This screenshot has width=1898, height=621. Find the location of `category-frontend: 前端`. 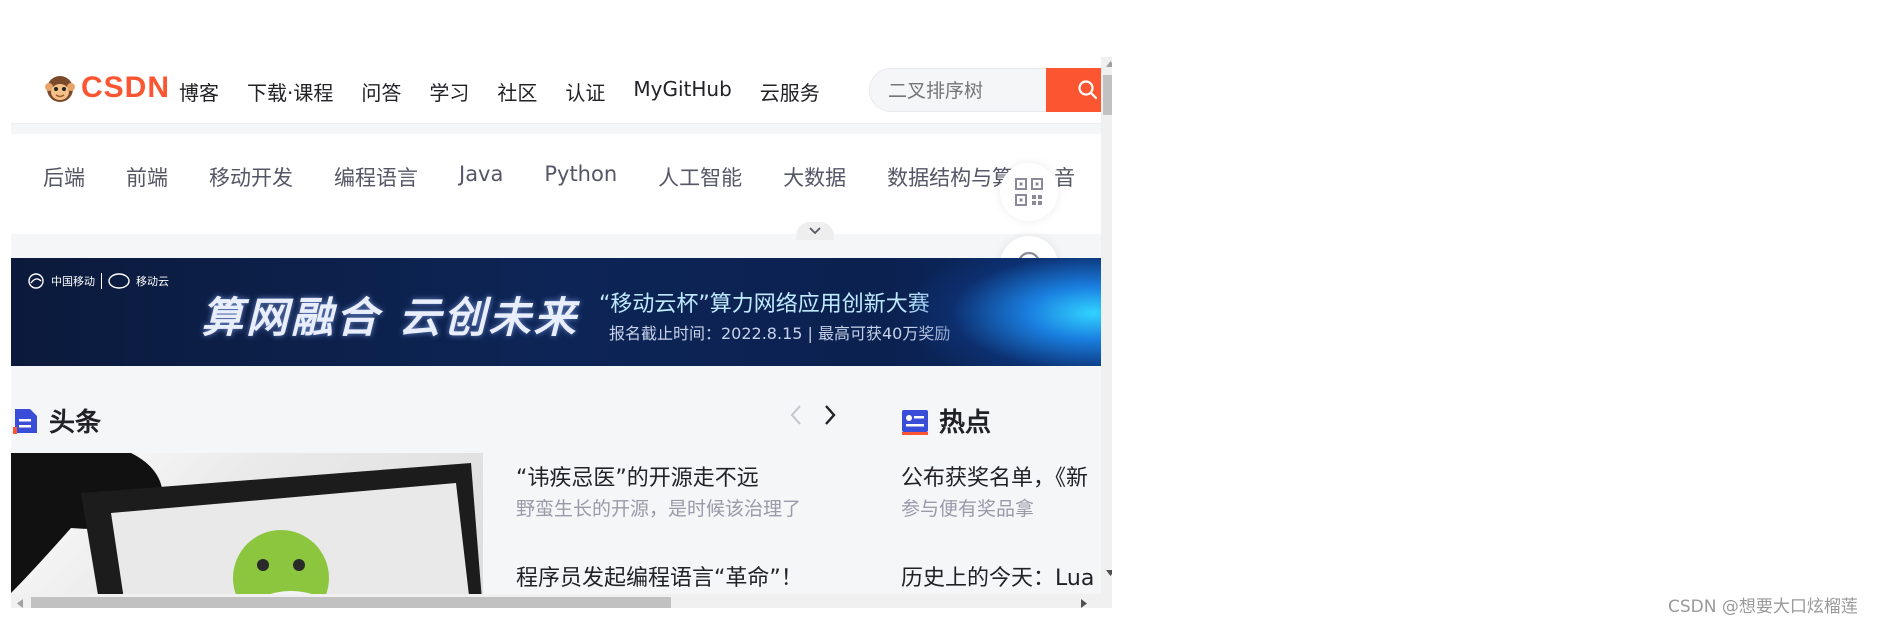

category-frontend: 前端 is located at coordinates (147, 177).